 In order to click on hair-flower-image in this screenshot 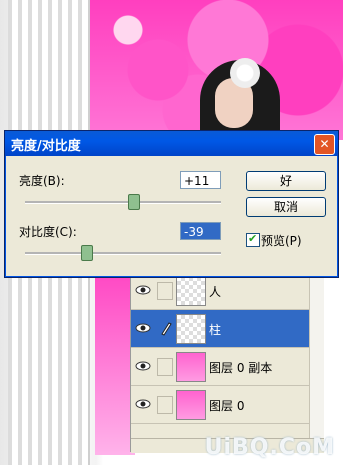, I will do `click(245, 73)`.